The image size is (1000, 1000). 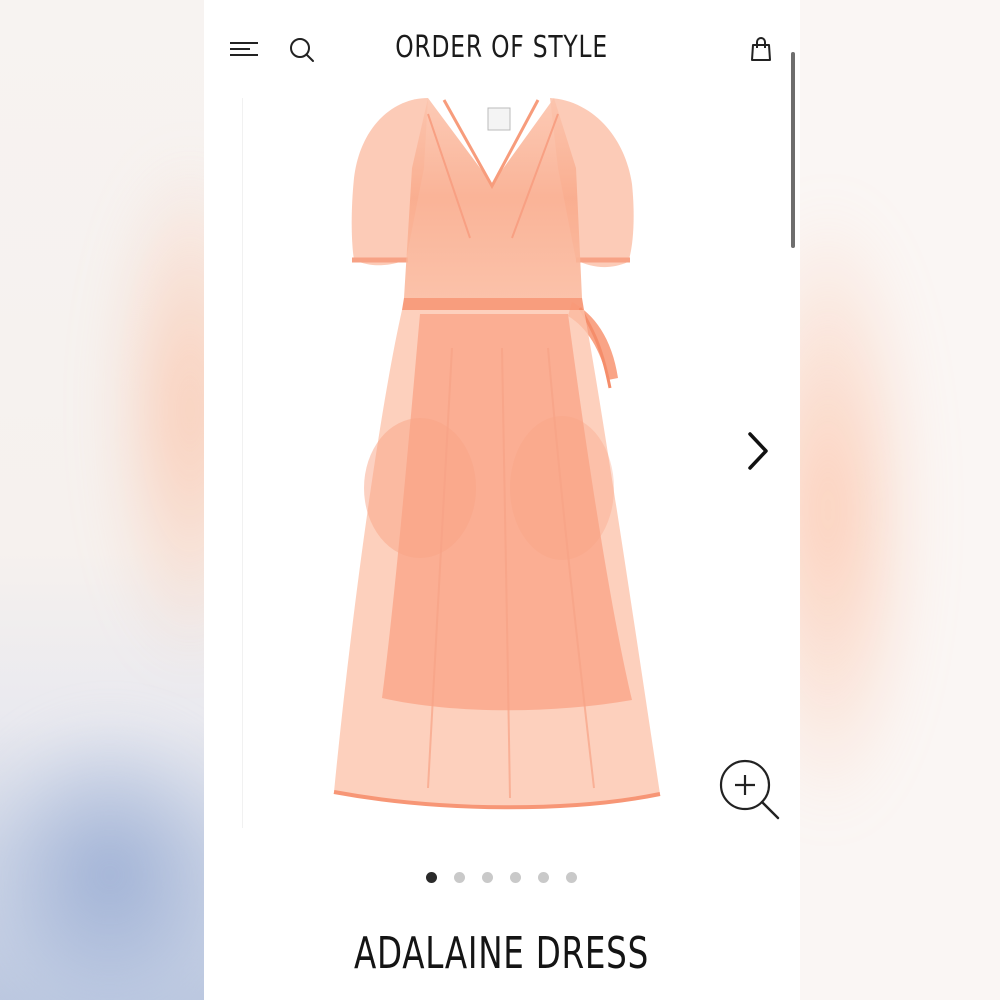 What do you see at coordinates (501, 953) in the screenshot?
I see `product-title: ADALAINE DRESS` at bounding box center [501, 953].